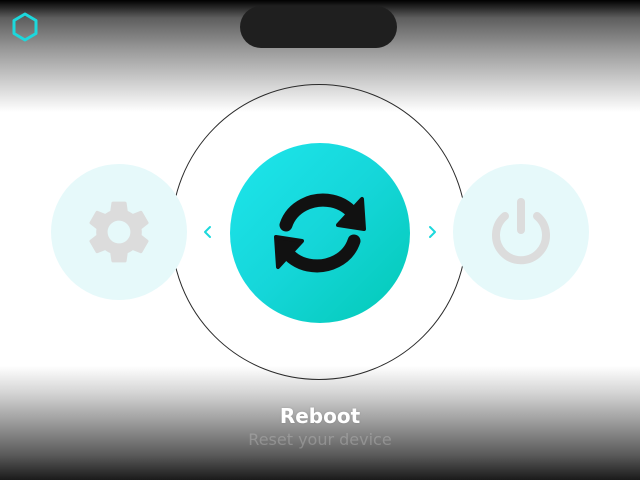 This screenshot has width=640, height=480. I want to click on gear-icon, so click(119, 232).